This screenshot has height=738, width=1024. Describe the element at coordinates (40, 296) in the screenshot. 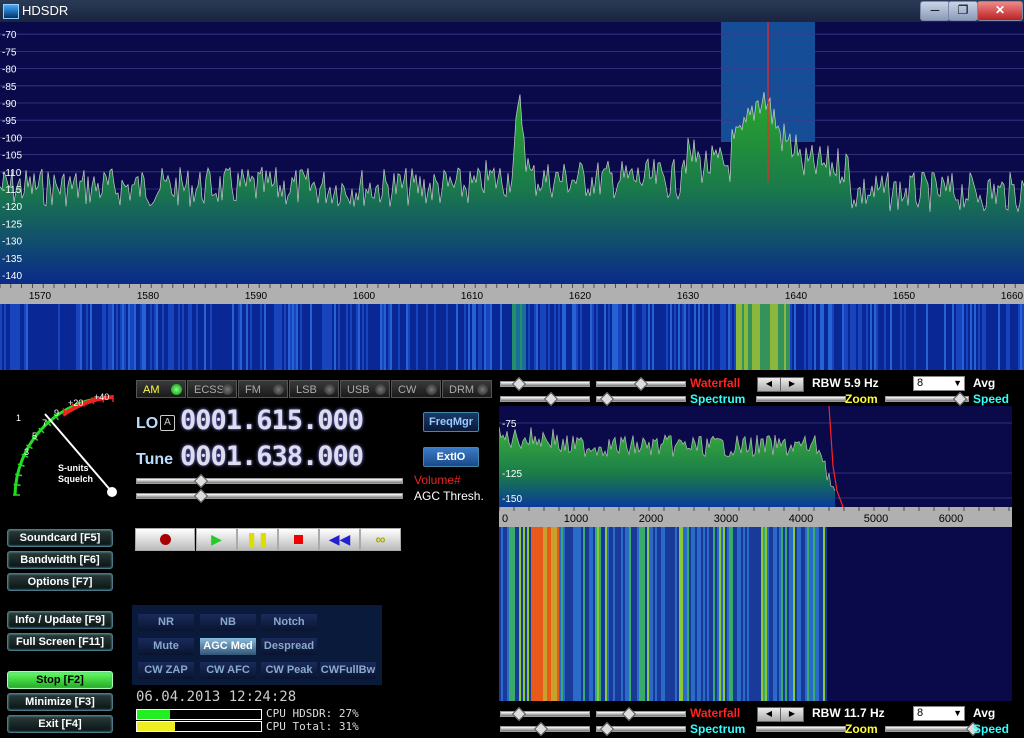

I see `freq-tick-label: 1570` at that location.